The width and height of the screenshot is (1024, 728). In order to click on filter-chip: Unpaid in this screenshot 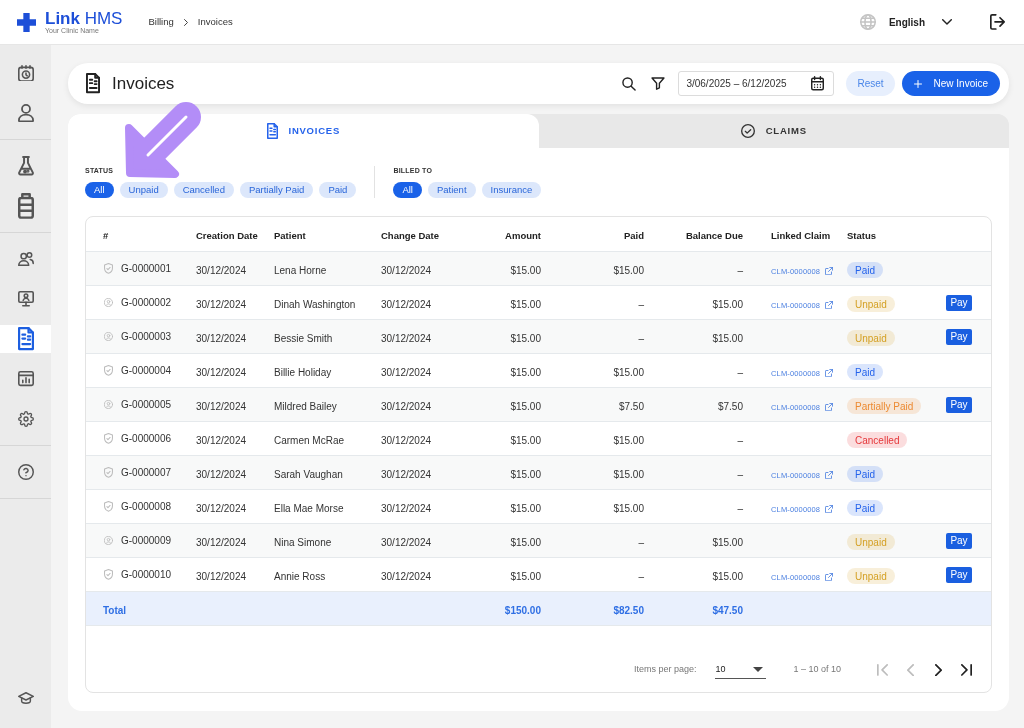, I will do `click(143, 190)`.